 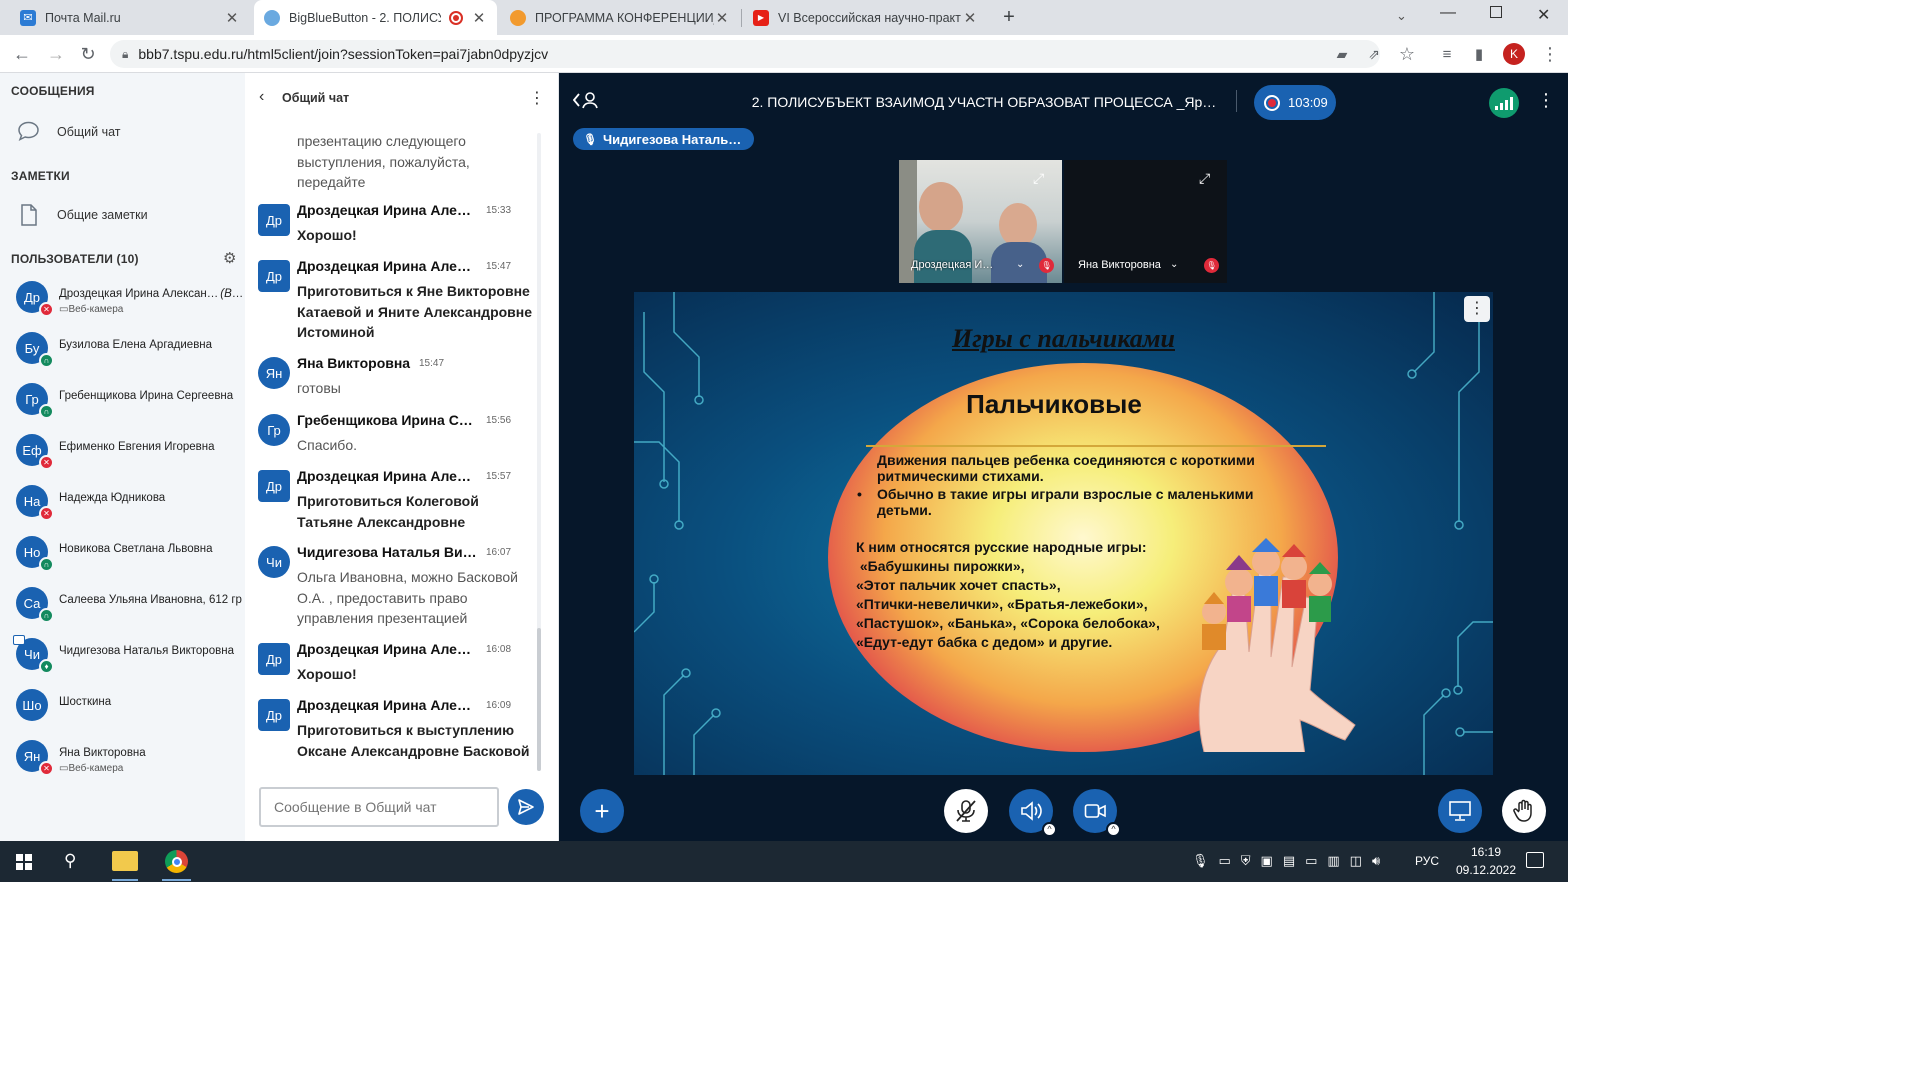 I want to click on reload-icon: ↻, so click(x=88, y=54).